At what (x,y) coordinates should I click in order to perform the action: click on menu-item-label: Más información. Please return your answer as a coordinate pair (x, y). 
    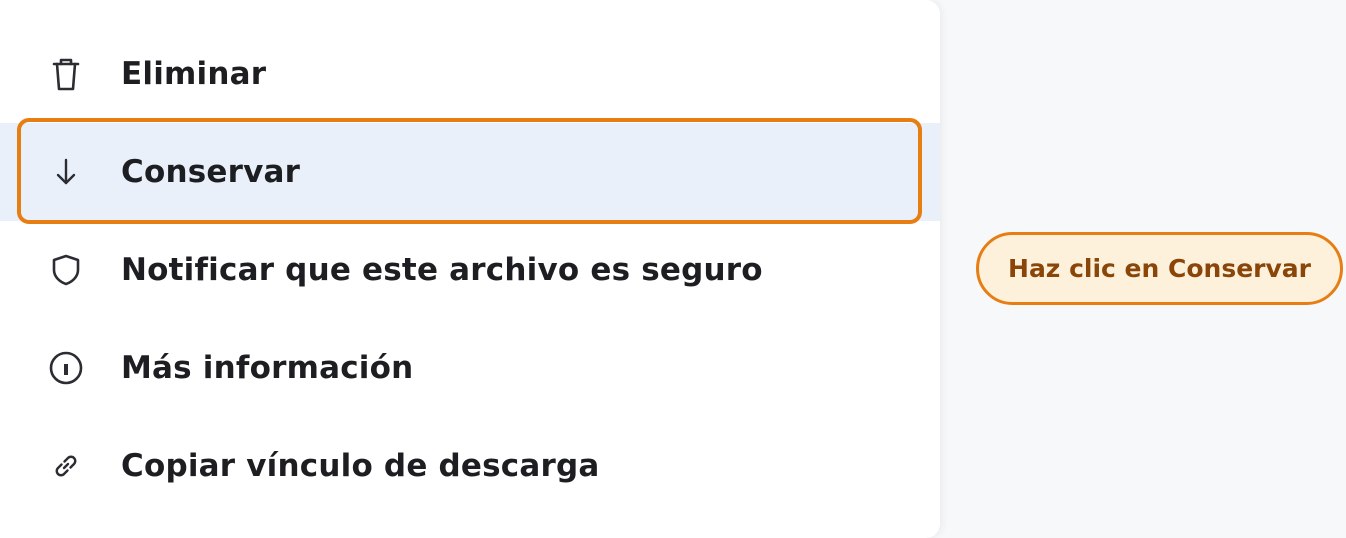
    Looking at the image, I should click on (267, 368).